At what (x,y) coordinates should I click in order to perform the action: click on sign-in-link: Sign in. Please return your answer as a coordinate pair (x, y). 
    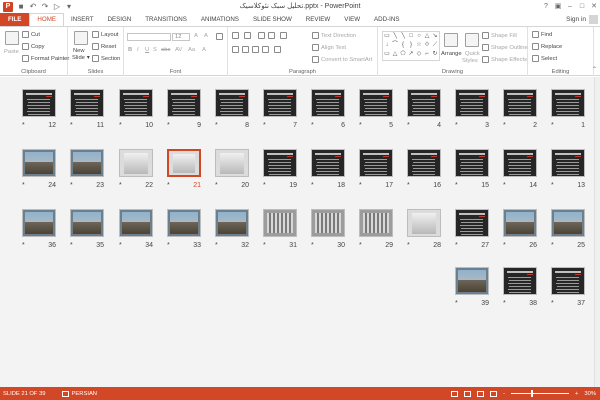
    Looking at the image, I should click on (576, 19).